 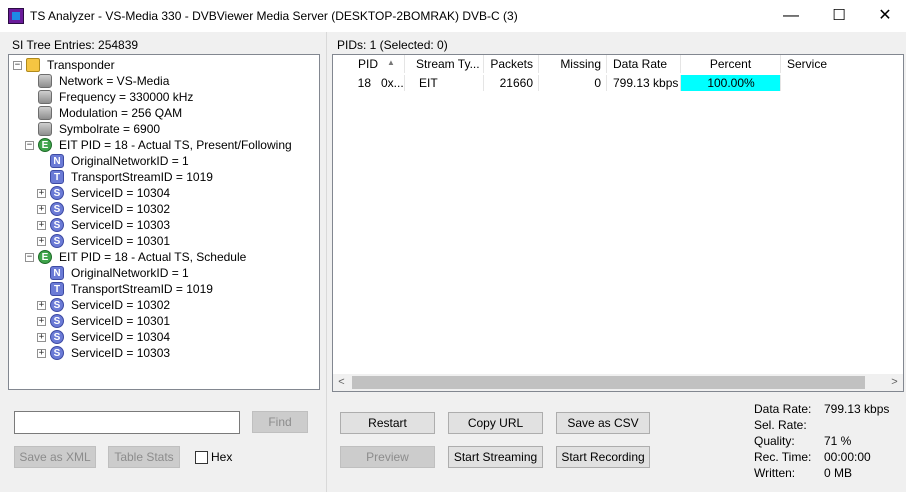 What do you see at coordinates (75, 45) in the screenshot?
I see `si-tree-header: SI Tree Entries: 254839` at bounding box center [75, 45].